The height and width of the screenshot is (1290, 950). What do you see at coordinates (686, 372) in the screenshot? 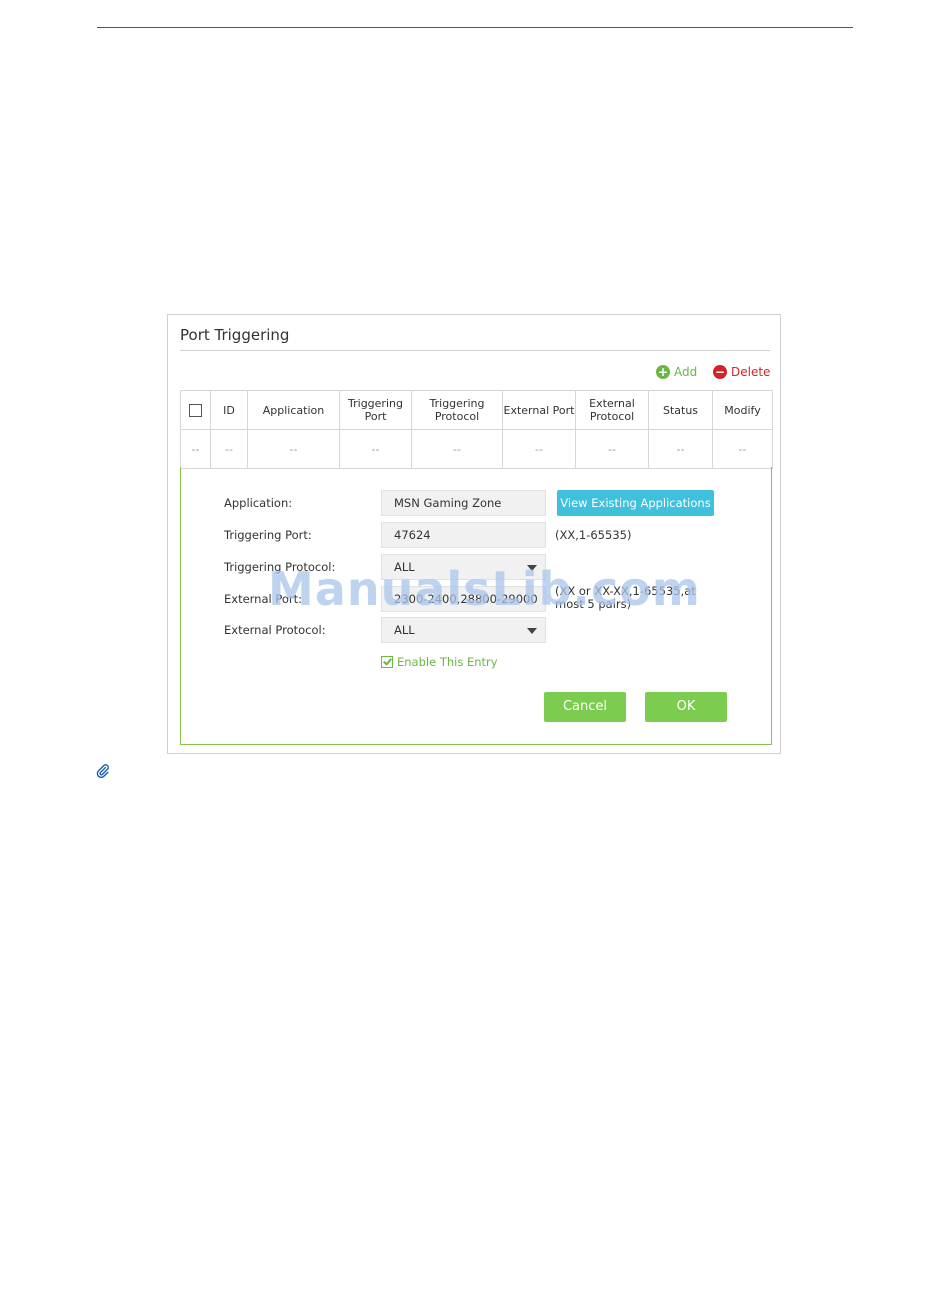
I see `add-label: Add` at bounding box center [686, 372].